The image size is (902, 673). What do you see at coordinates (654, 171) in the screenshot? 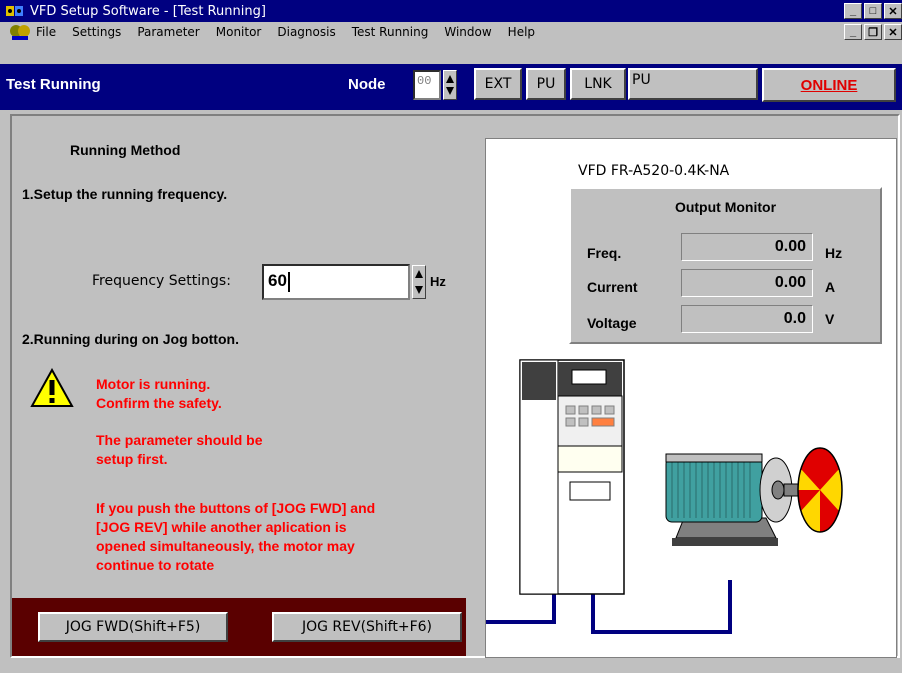
I see `vfd-model-label: VFD FR-A520-0.4K-NA` at bounding box center [654, 171].